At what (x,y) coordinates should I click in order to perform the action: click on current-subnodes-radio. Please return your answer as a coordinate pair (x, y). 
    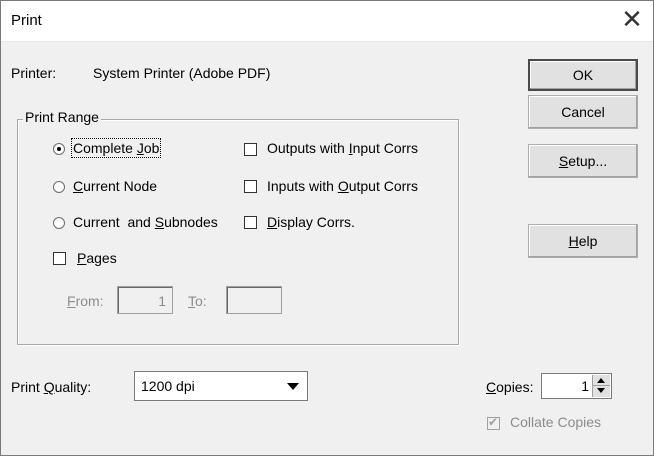
    Looking at the image, I should click on (59, 223).